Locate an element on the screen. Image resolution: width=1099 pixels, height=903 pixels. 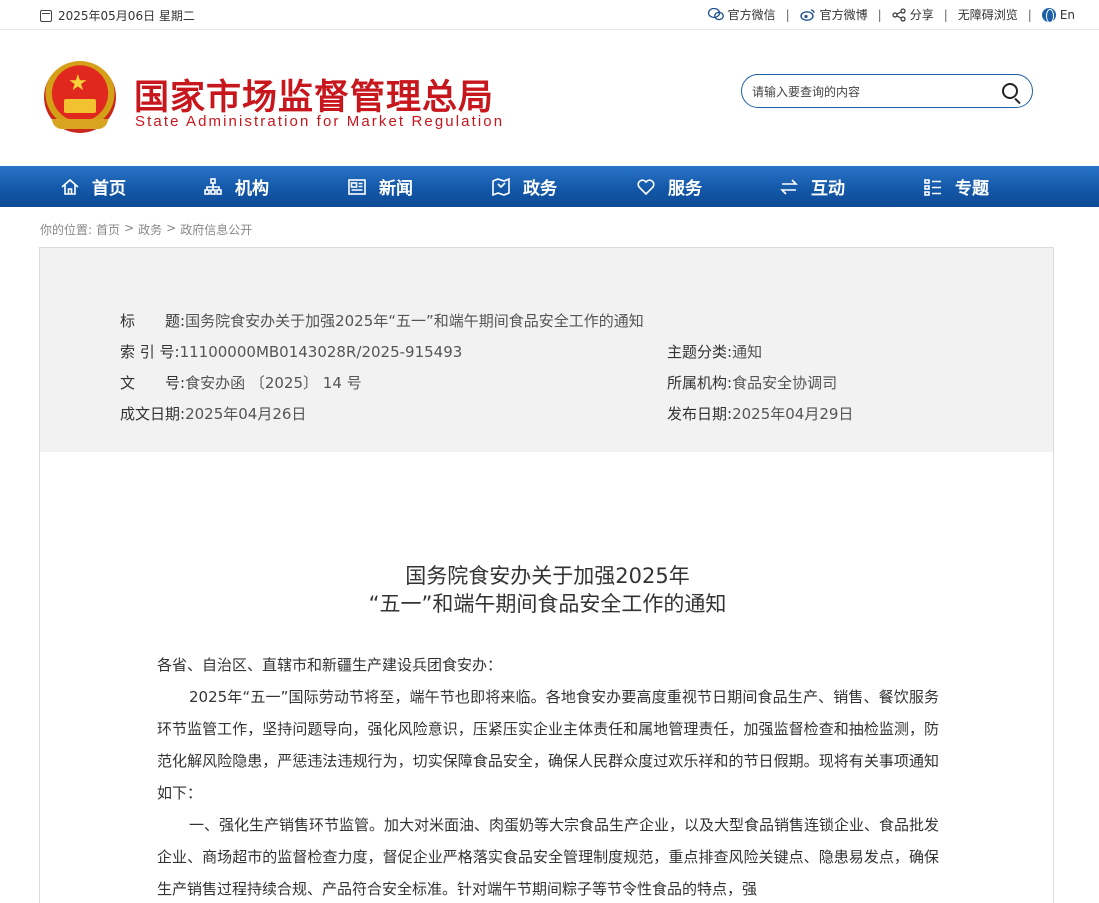
nav-item-home: 首页 is located at coordinates (93, 186).